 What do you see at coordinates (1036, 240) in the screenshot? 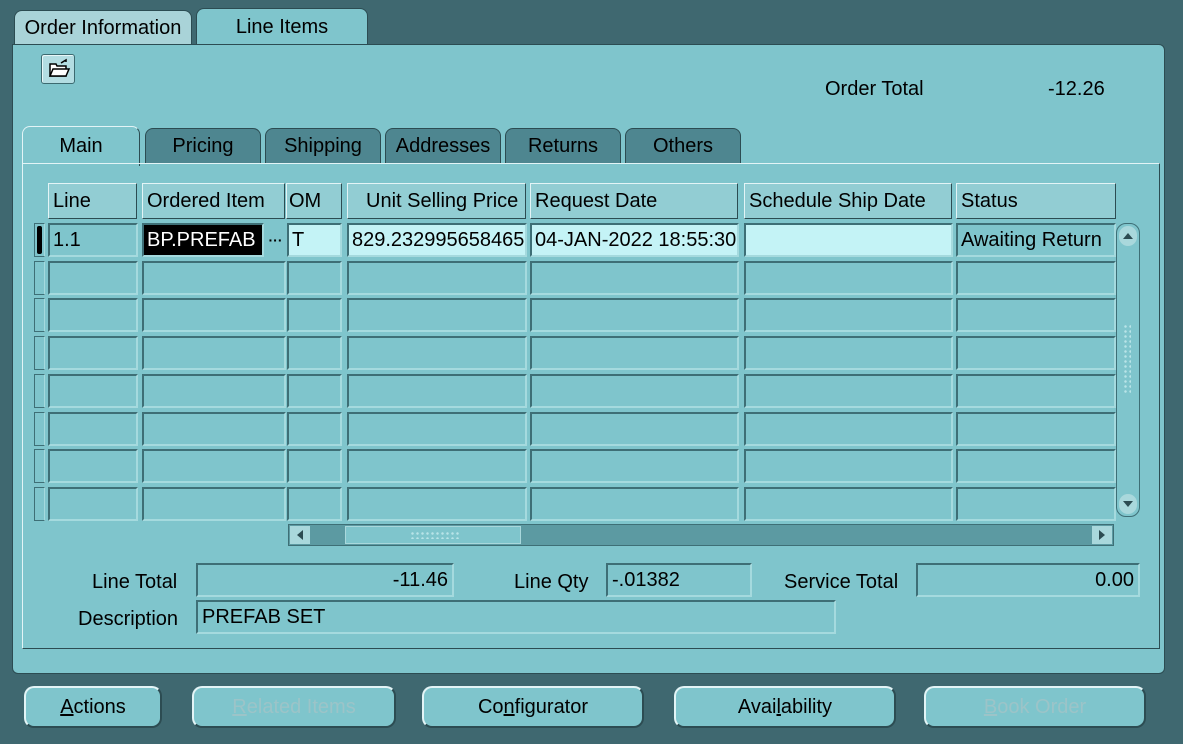
I see `cell-status: Awaiting Return` at bounding box center [1036, 240].